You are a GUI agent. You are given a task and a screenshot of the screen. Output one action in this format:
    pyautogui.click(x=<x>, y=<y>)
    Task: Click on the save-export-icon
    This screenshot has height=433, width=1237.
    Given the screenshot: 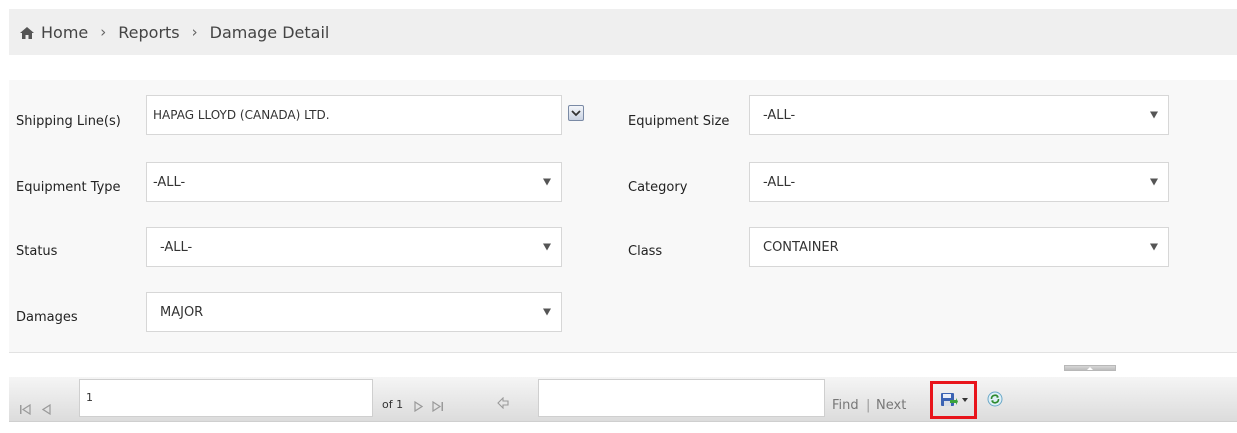 What is the action you would take?
    pyautogui.click(x=949, y=399)
    